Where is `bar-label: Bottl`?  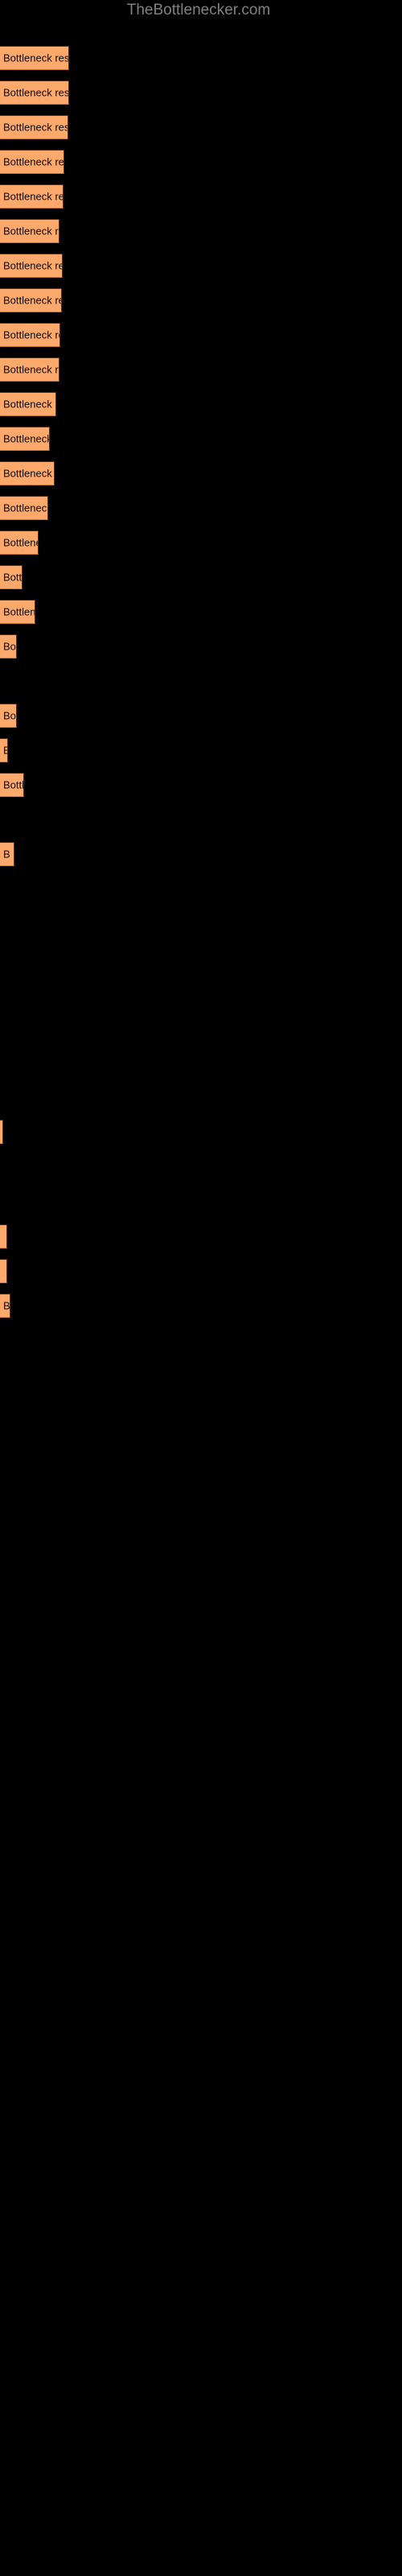 bar-label: Bottl is located at coordinates (13, 784).